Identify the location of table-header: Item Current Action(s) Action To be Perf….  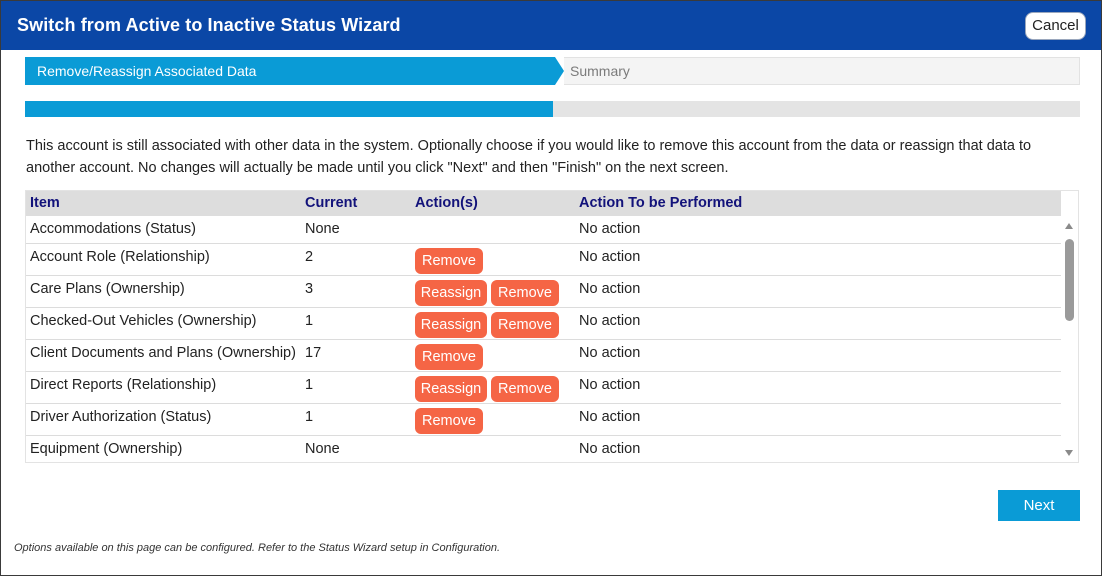
(543, 203).